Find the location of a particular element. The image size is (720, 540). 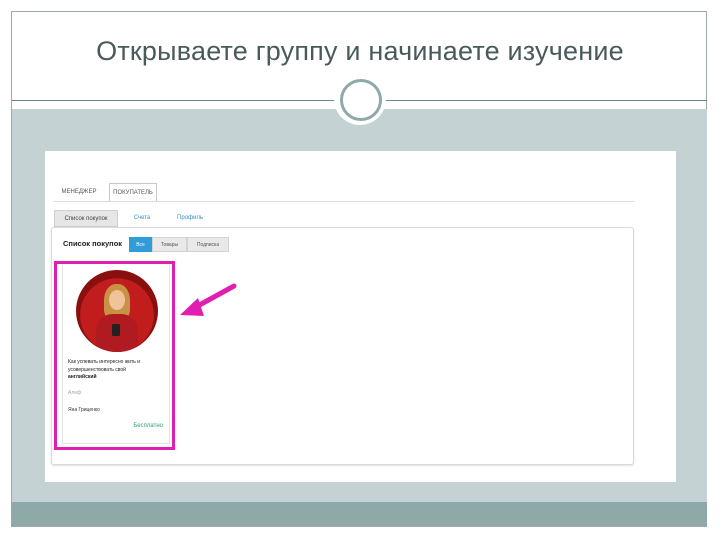

tab-buyer: ПОКУПАТЕЛЬ is located at coordinates (133, 192).